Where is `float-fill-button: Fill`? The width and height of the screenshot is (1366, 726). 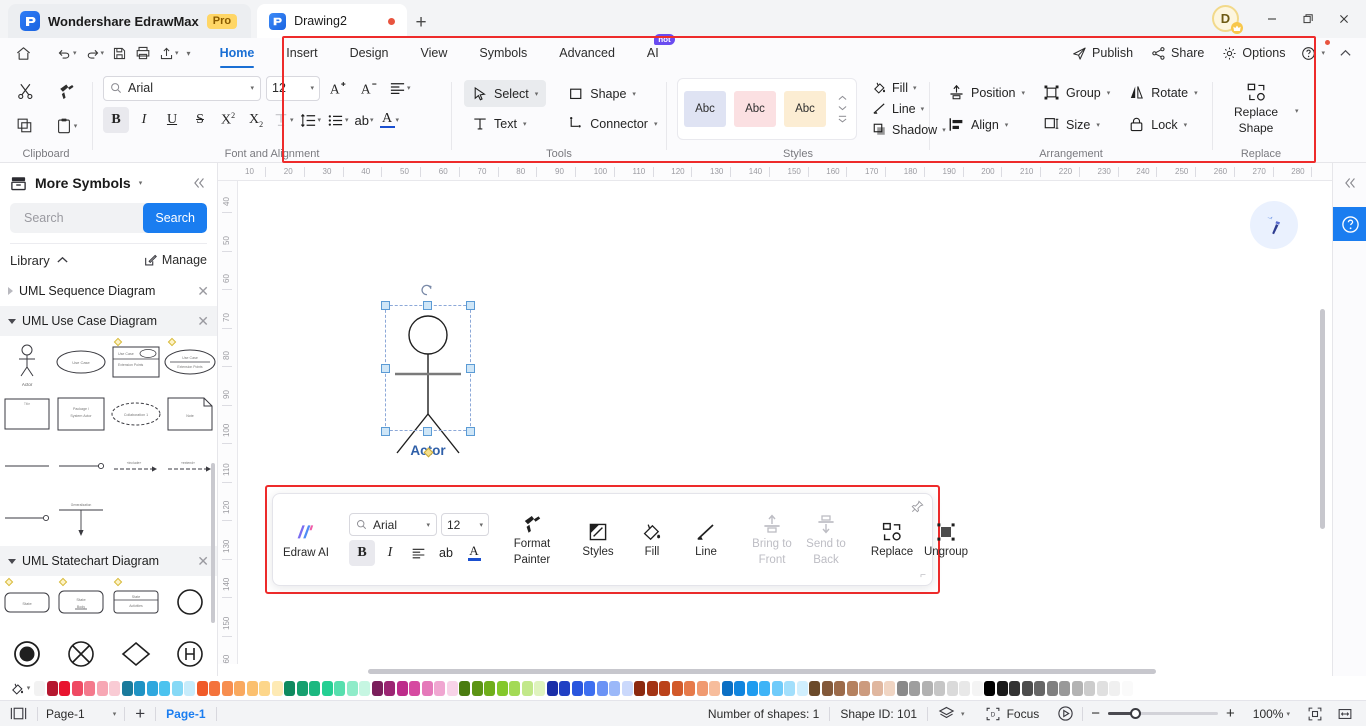 float-fill-button: Fill is located at coordinates (652, 540).